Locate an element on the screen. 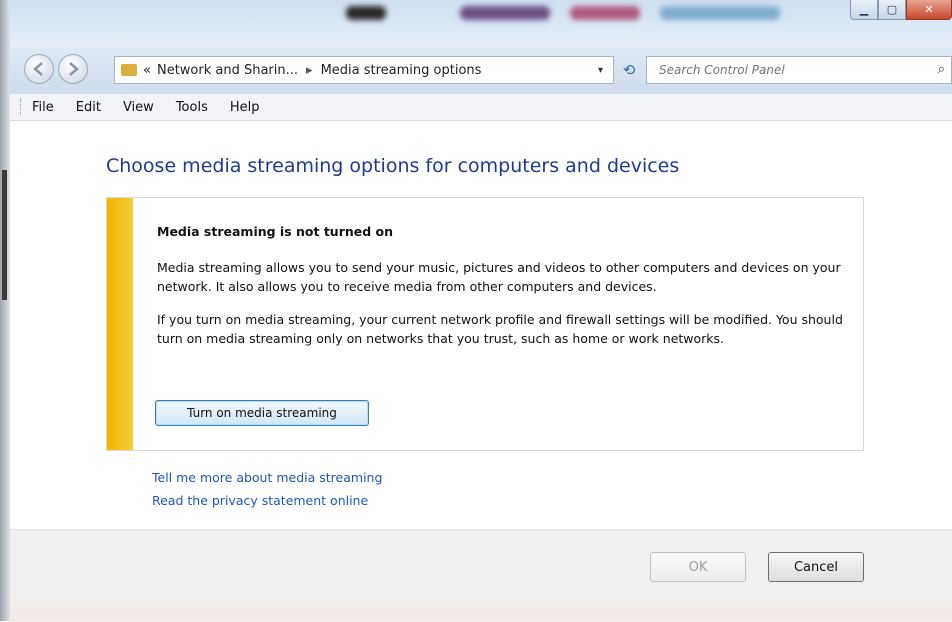 Image resolution: width=952 pixels, height=622 pixels. refresh-icon: ⟲ is located at coordinates (629, 70).